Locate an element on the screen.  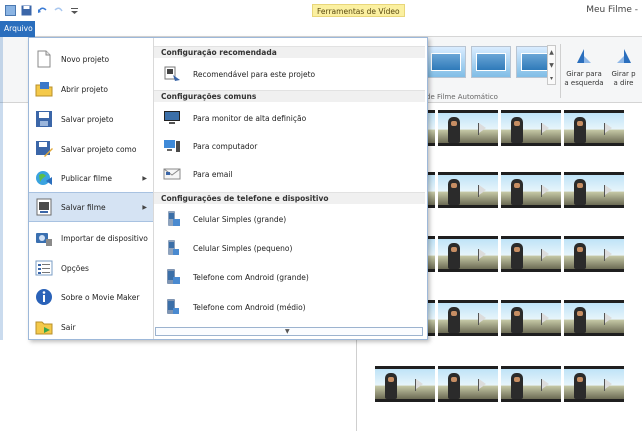
open-project-icon is located at coordinates (44, 89).